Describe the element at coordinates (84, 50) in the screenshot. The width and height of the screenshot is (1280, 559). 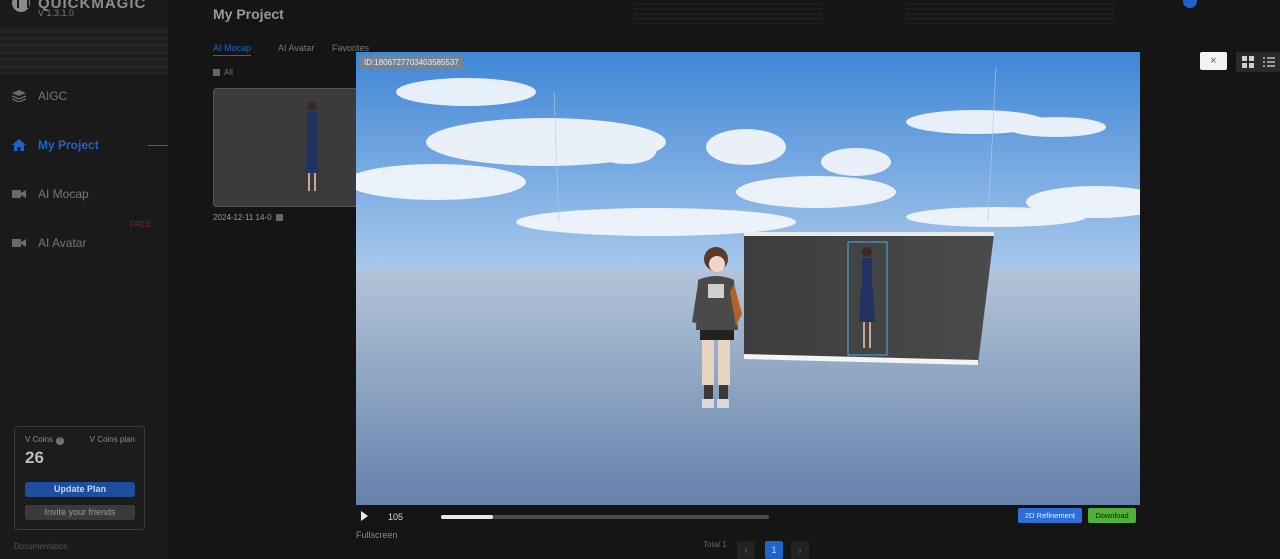
I see `sidebar-header-stripes` at that location.